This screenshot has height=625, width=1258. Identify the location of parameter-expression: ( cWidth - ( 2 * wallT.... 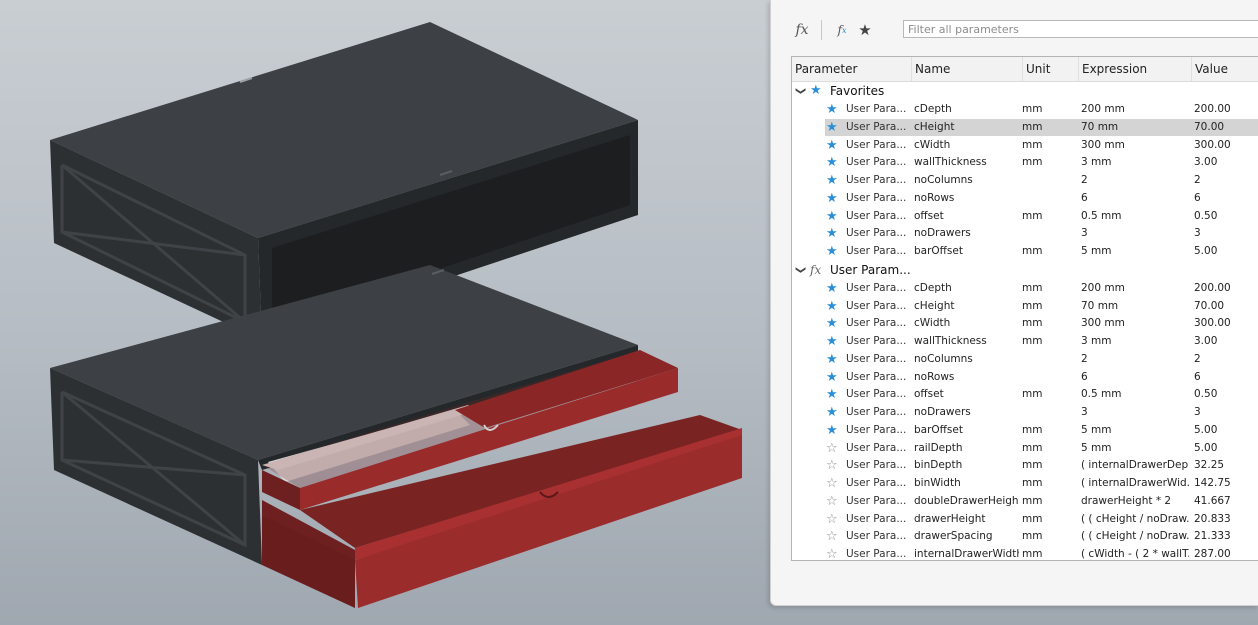
(1135, 553).